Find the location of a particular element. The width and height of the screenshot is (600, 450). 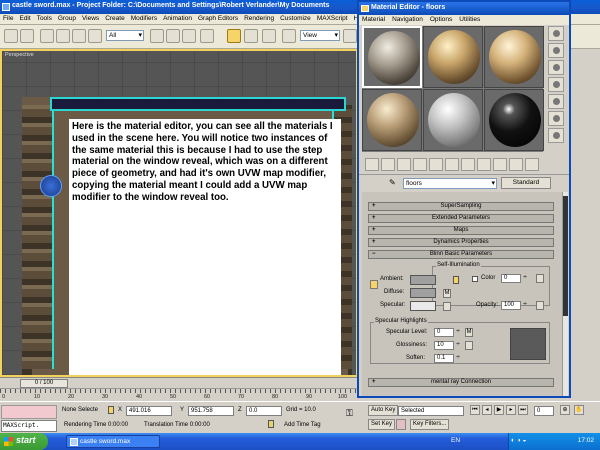

select-and-move-icon is located at coordinates (234, 36).